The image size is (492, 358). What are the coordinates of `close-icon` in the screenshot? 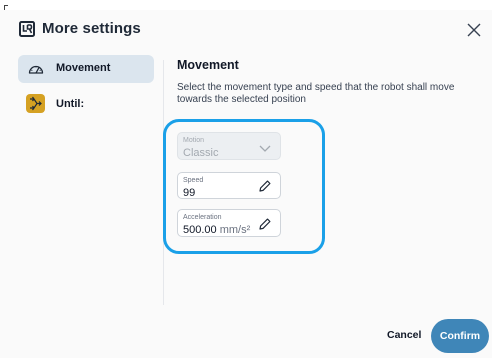 It's located at (474, 30).